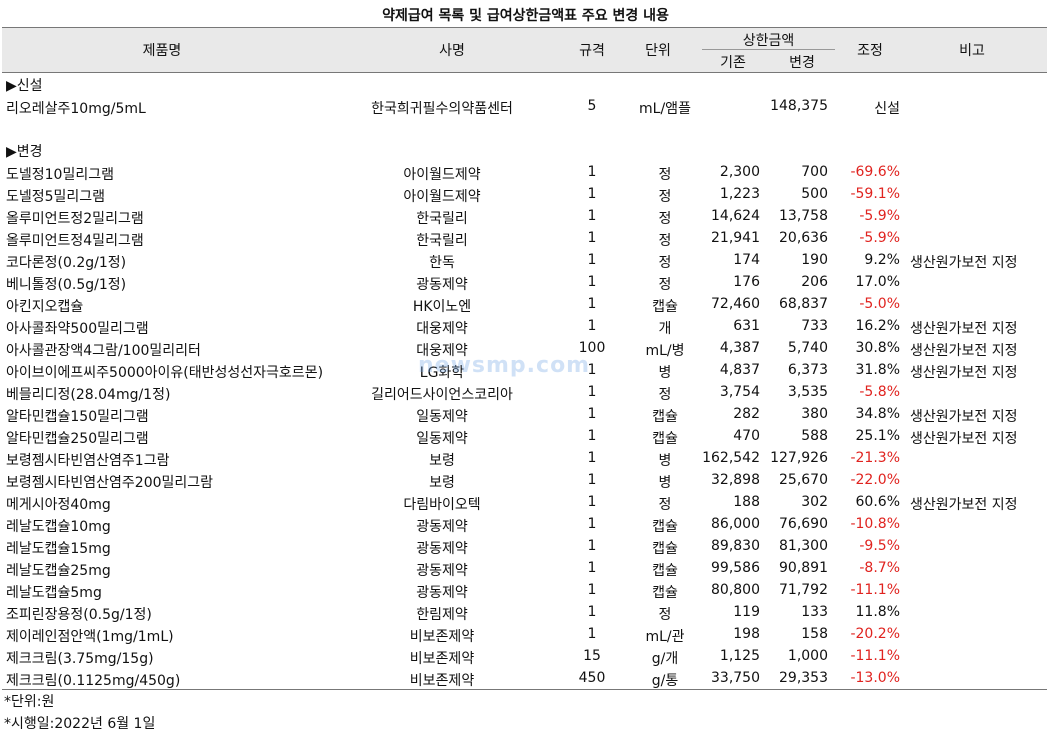 The width and height of the screenshot is (1051, 735). I want to click on cell-product: 레날도캡슐10mg, so click(58, 527).